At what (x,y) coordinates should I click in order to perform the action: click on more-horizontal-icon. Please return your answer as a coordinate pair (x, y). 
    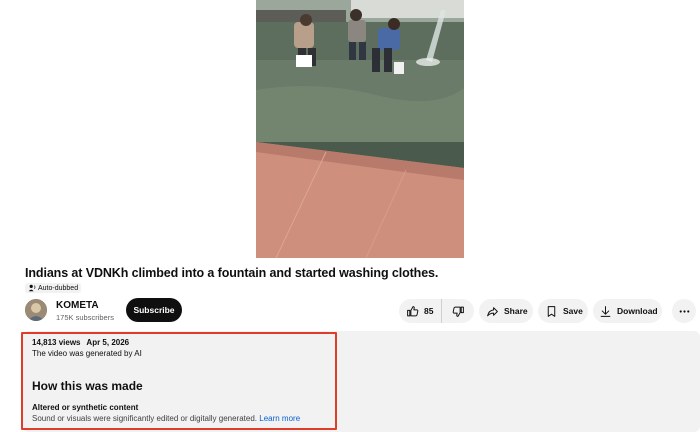
    Looking at the image, I should click on (684, 311).